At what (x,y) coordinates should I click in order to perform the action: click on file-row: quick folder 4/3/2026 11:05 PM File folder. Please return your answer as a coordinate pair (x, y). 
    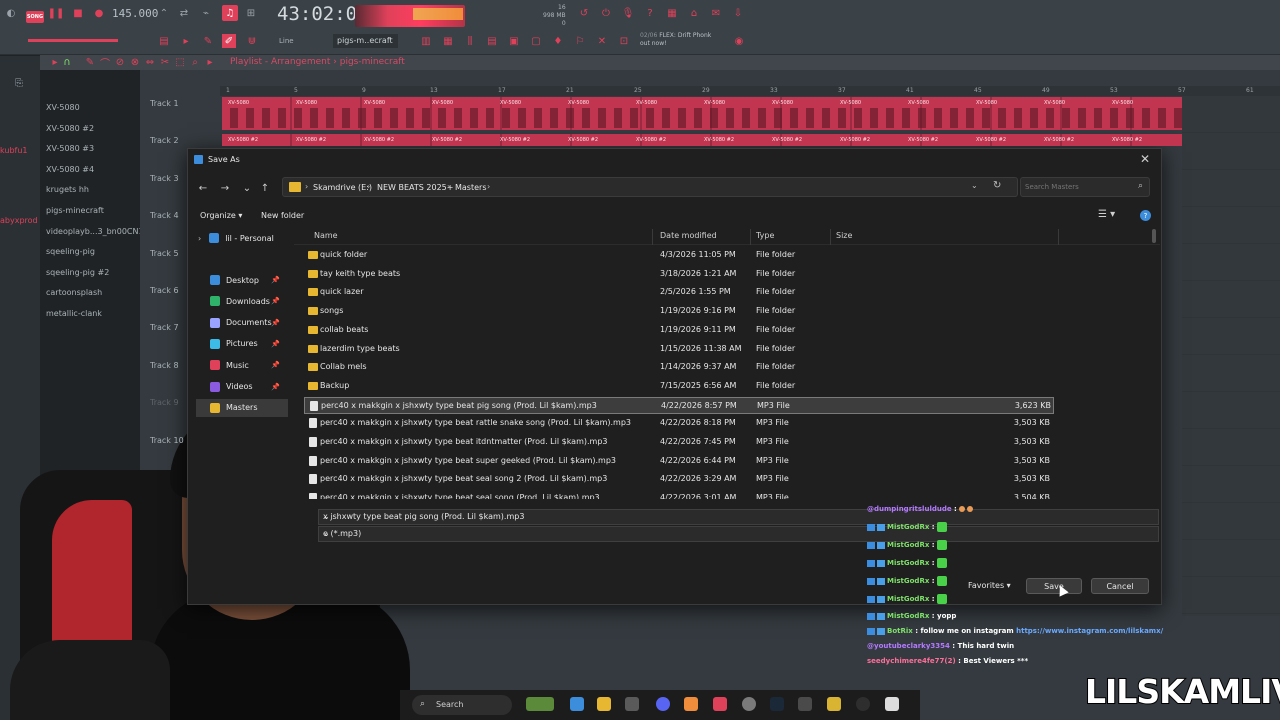
    Looking at the image, I should click on (679, 255).